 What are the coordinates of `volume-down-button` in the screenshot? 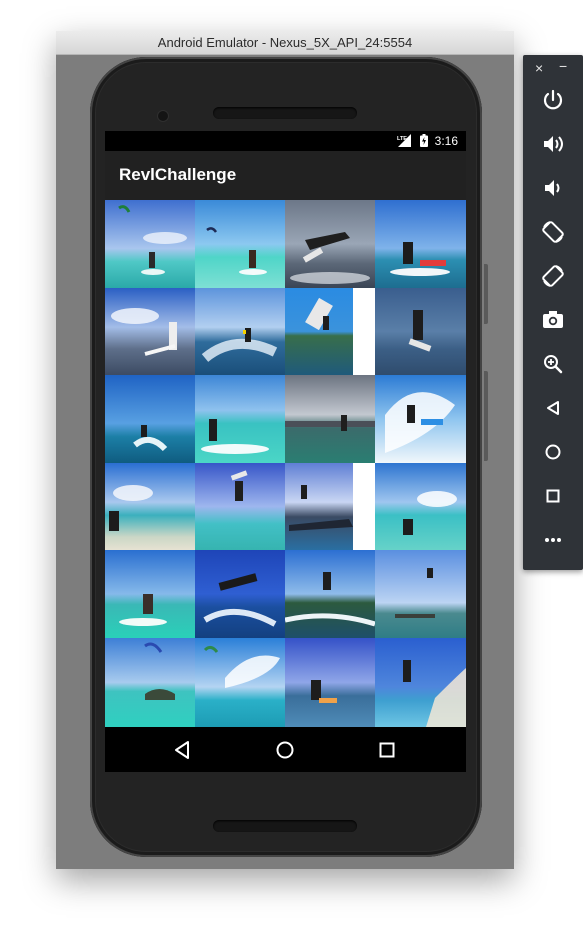 It's located at (553, 188).